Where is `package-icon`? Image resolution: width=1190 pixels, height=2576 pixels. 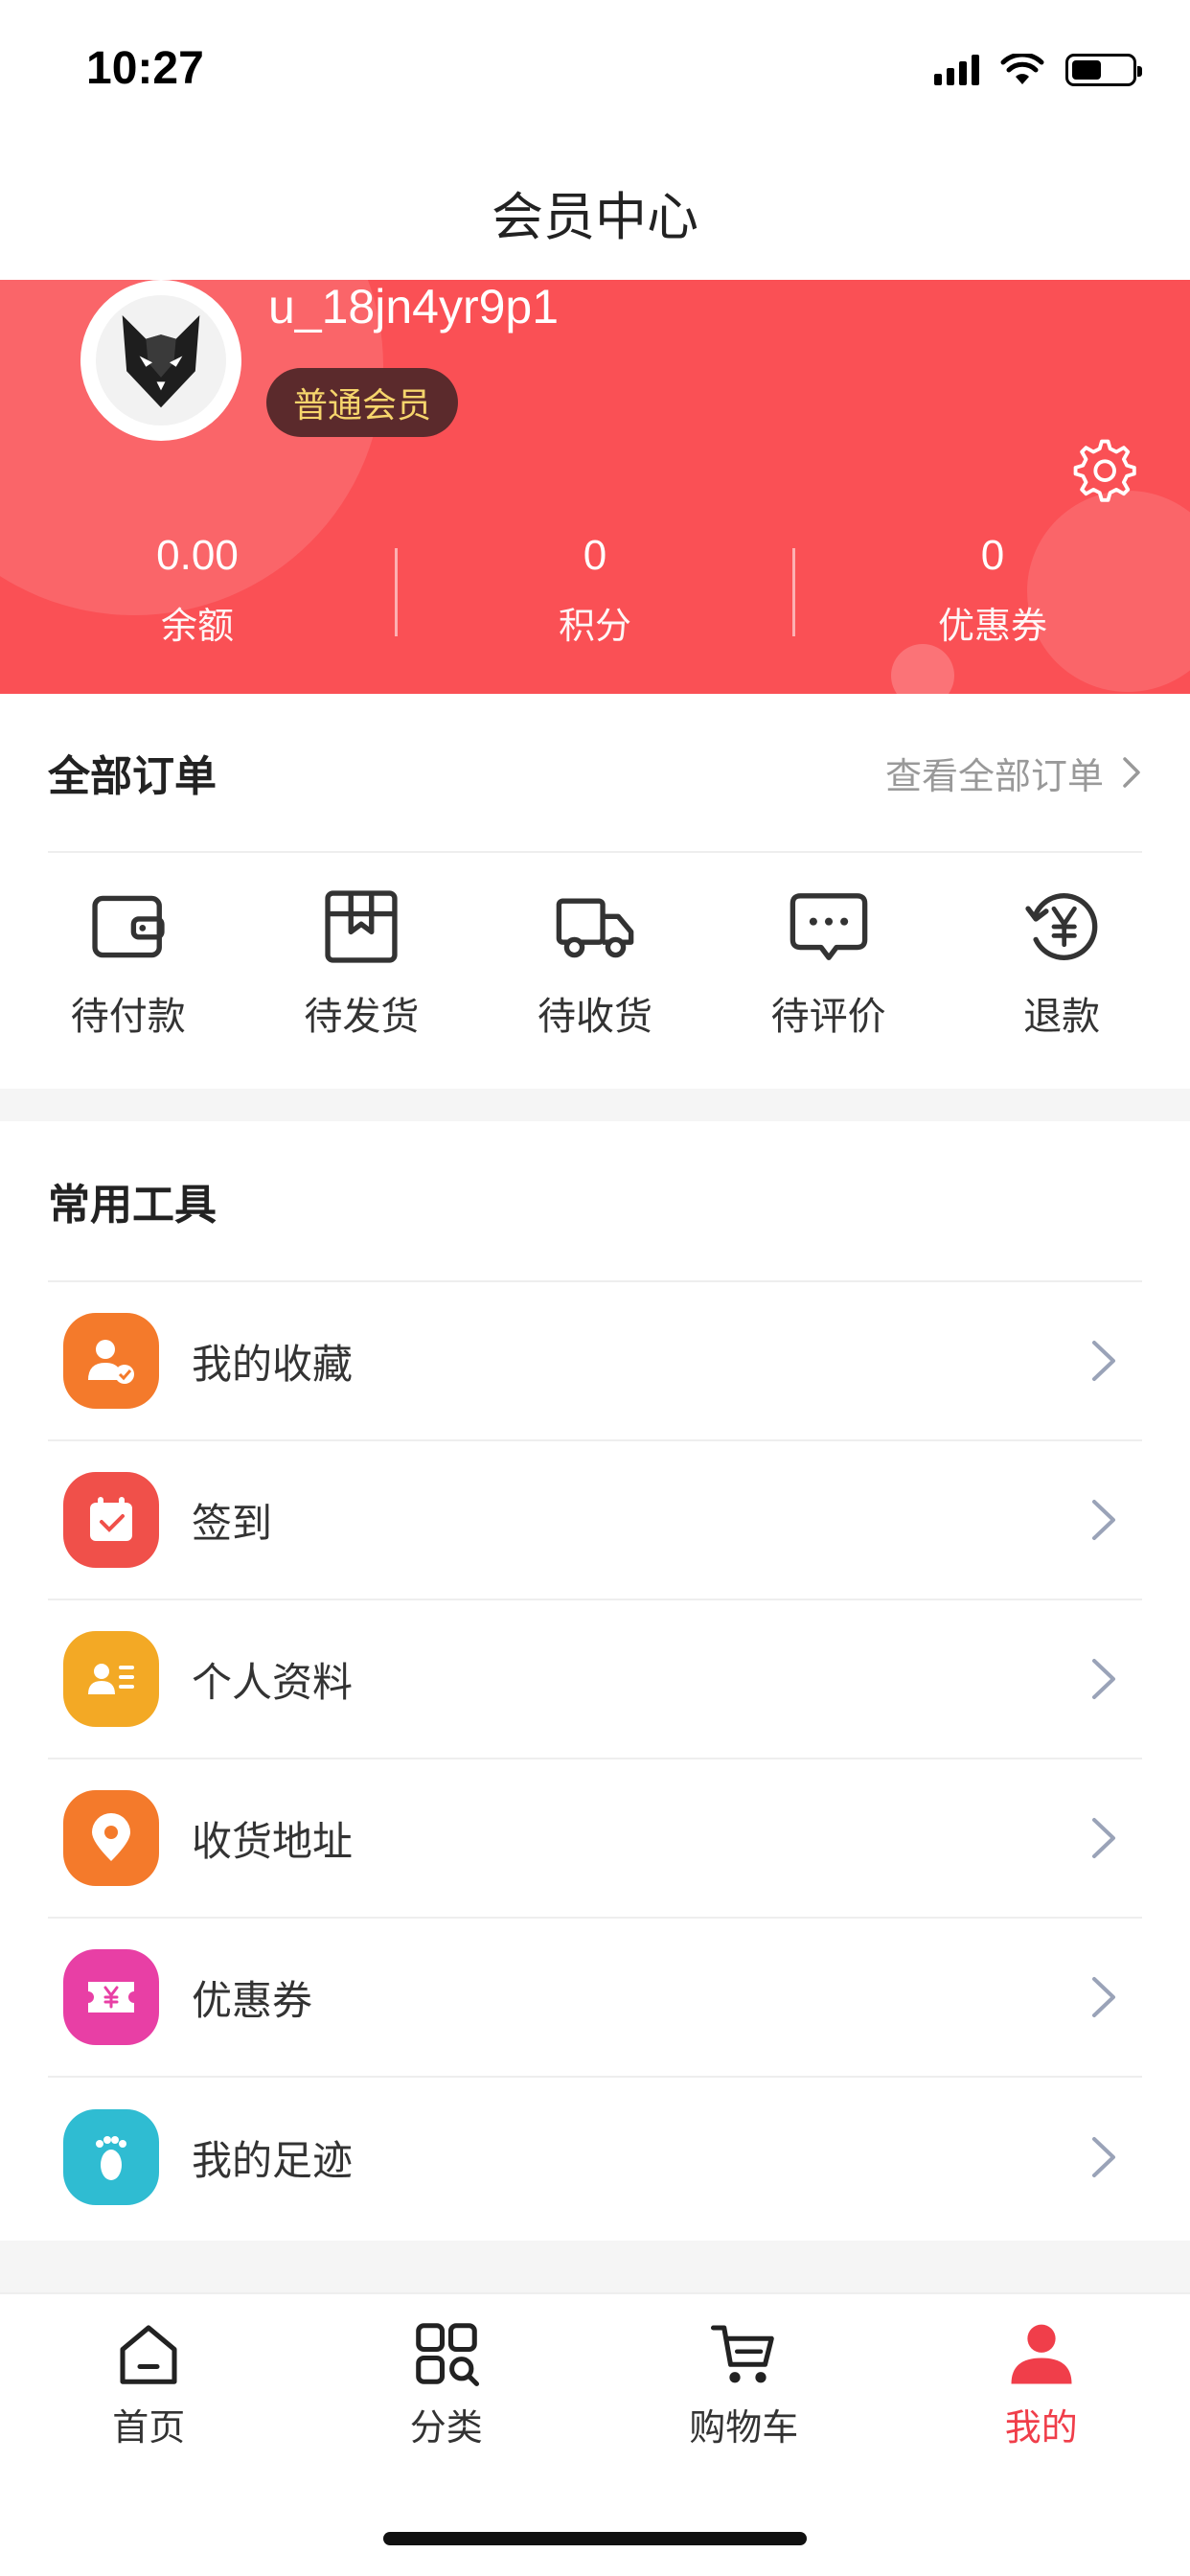 package-icon is located at coordinates (362, 926).